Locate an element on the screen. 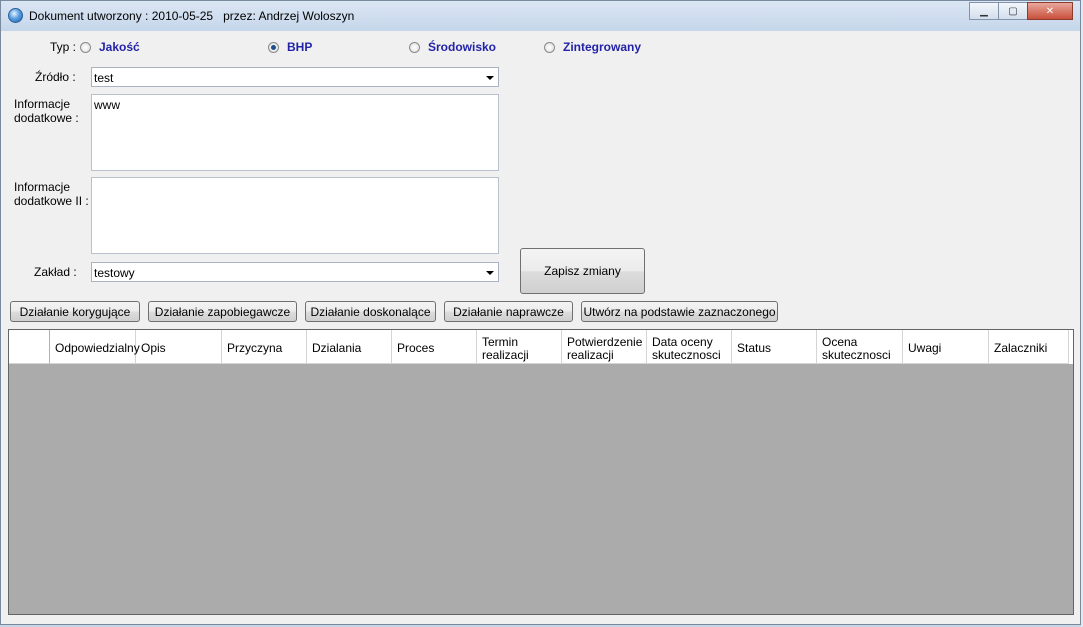 The width and height of the screenshot is (1083, 627). minimize-button: ▁ is located at coordinates (984, 11).